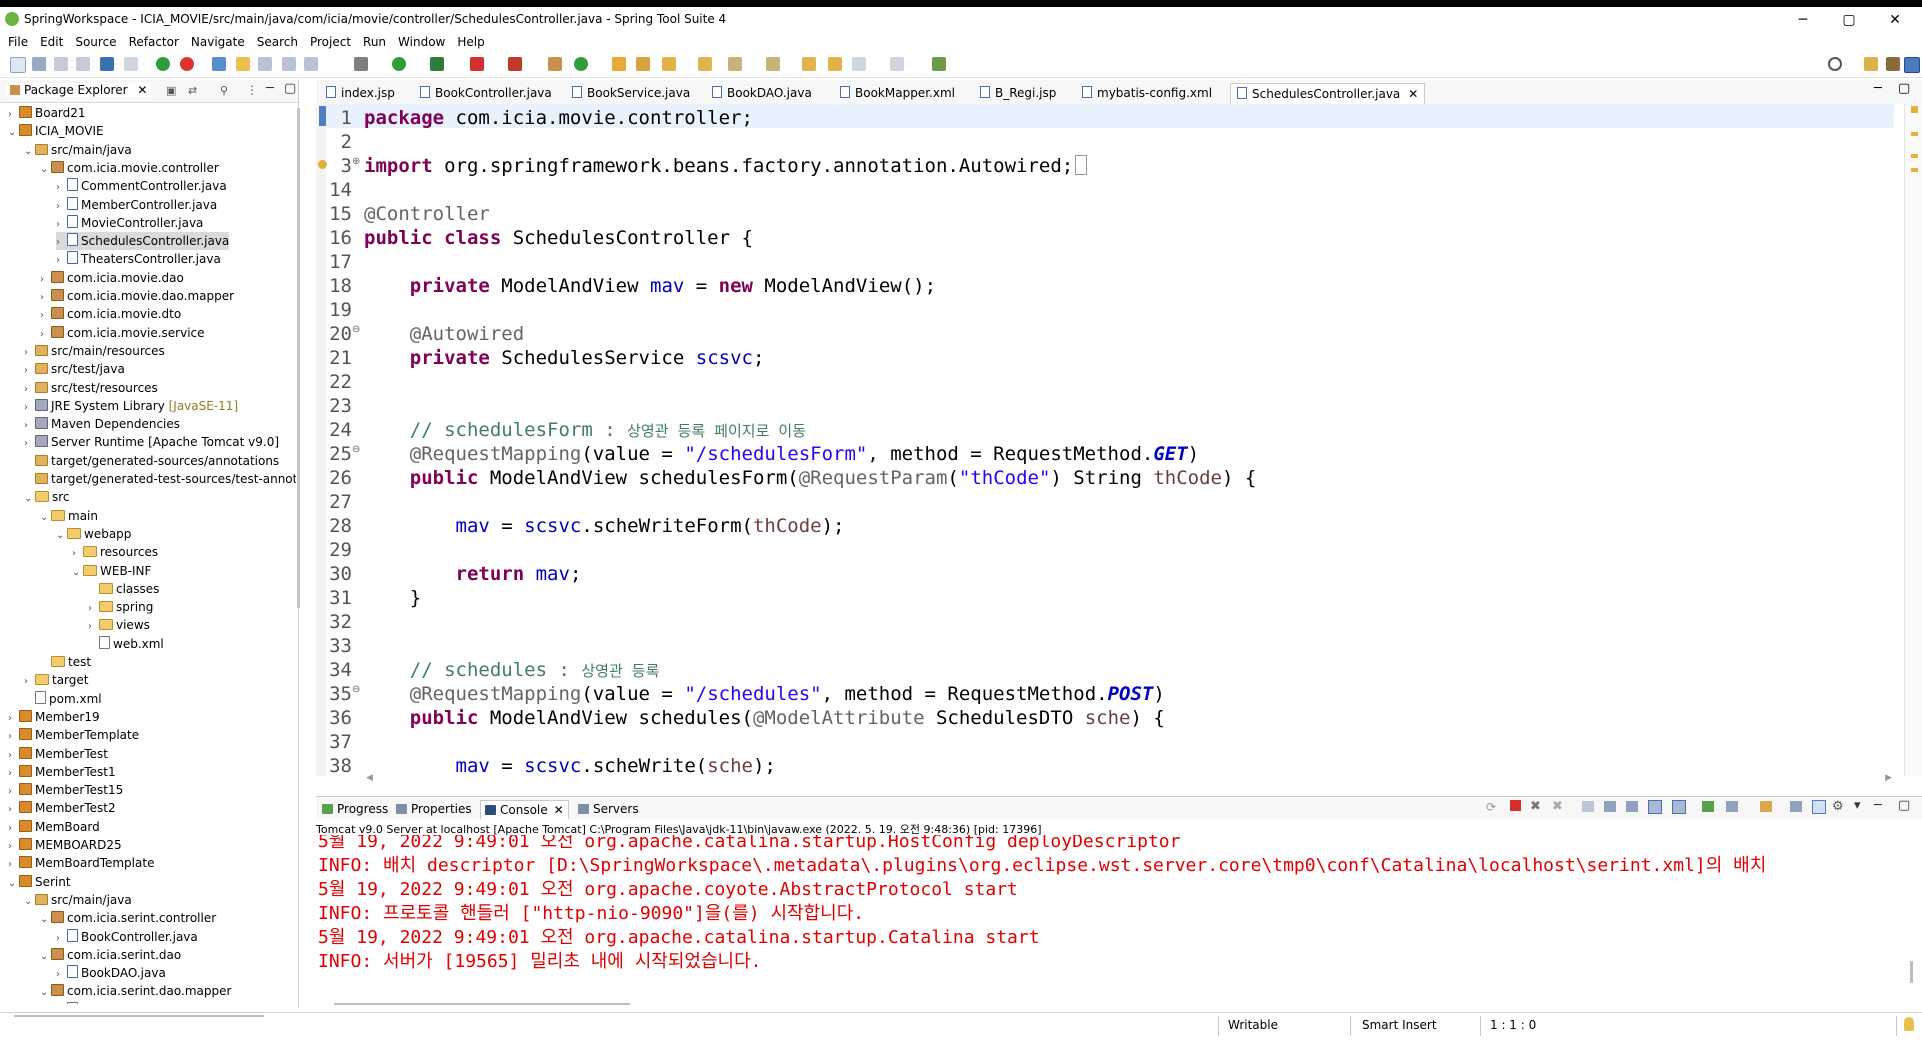 The height and width of the screenshot is (1042, 1922). I want to click on tree-item: ⌄ WEB-INF, so click(111, 571).